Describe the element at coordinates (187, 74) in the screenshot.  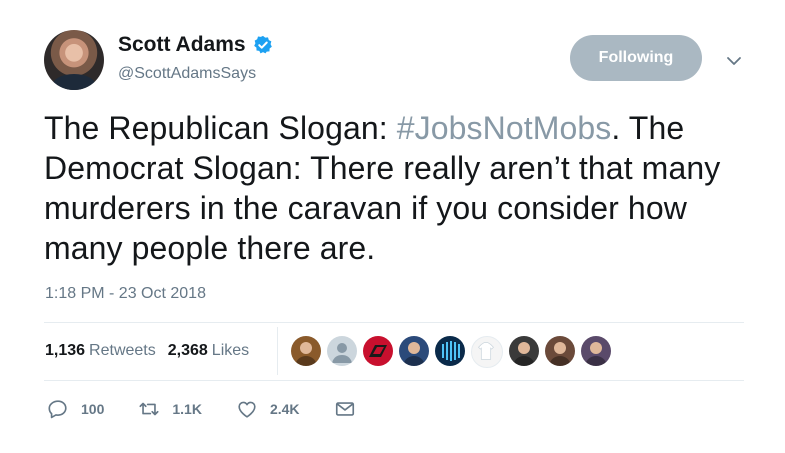
I see `author-handle: @ScottAdamsSays` at that location.